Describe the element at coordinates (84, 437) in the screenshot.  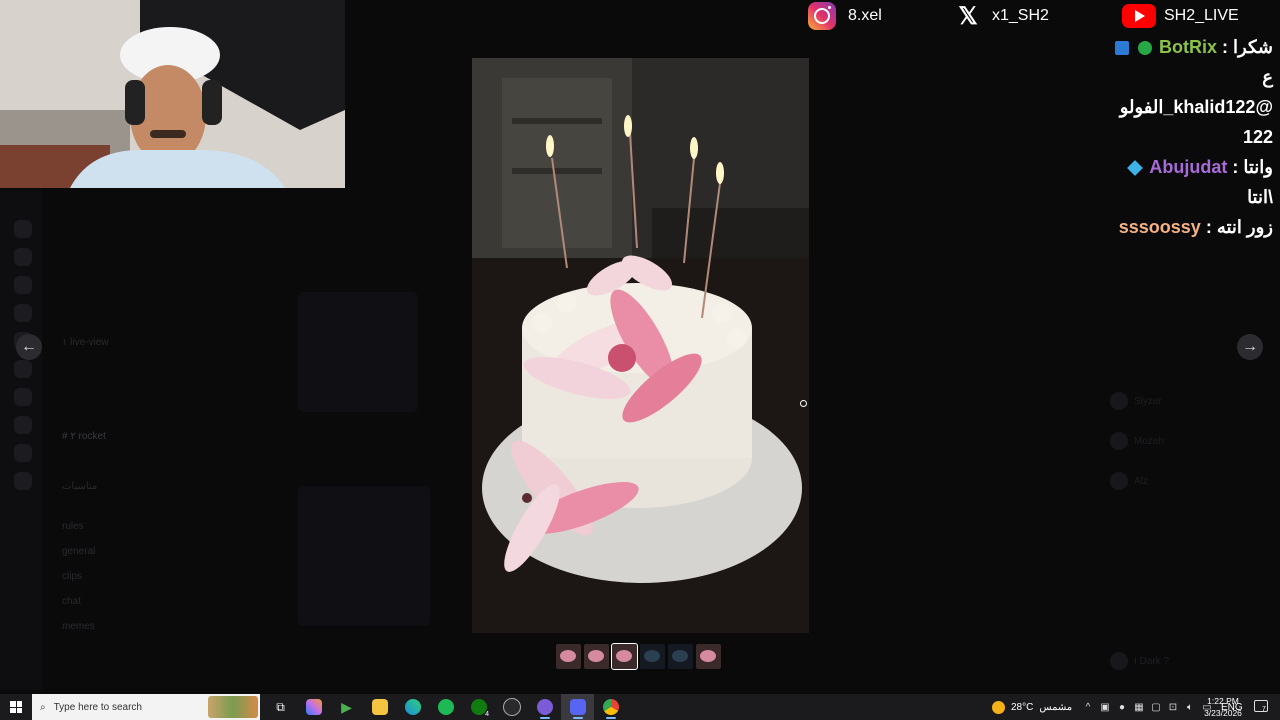
I see `channel-item: # ٢ rocket` at that location.